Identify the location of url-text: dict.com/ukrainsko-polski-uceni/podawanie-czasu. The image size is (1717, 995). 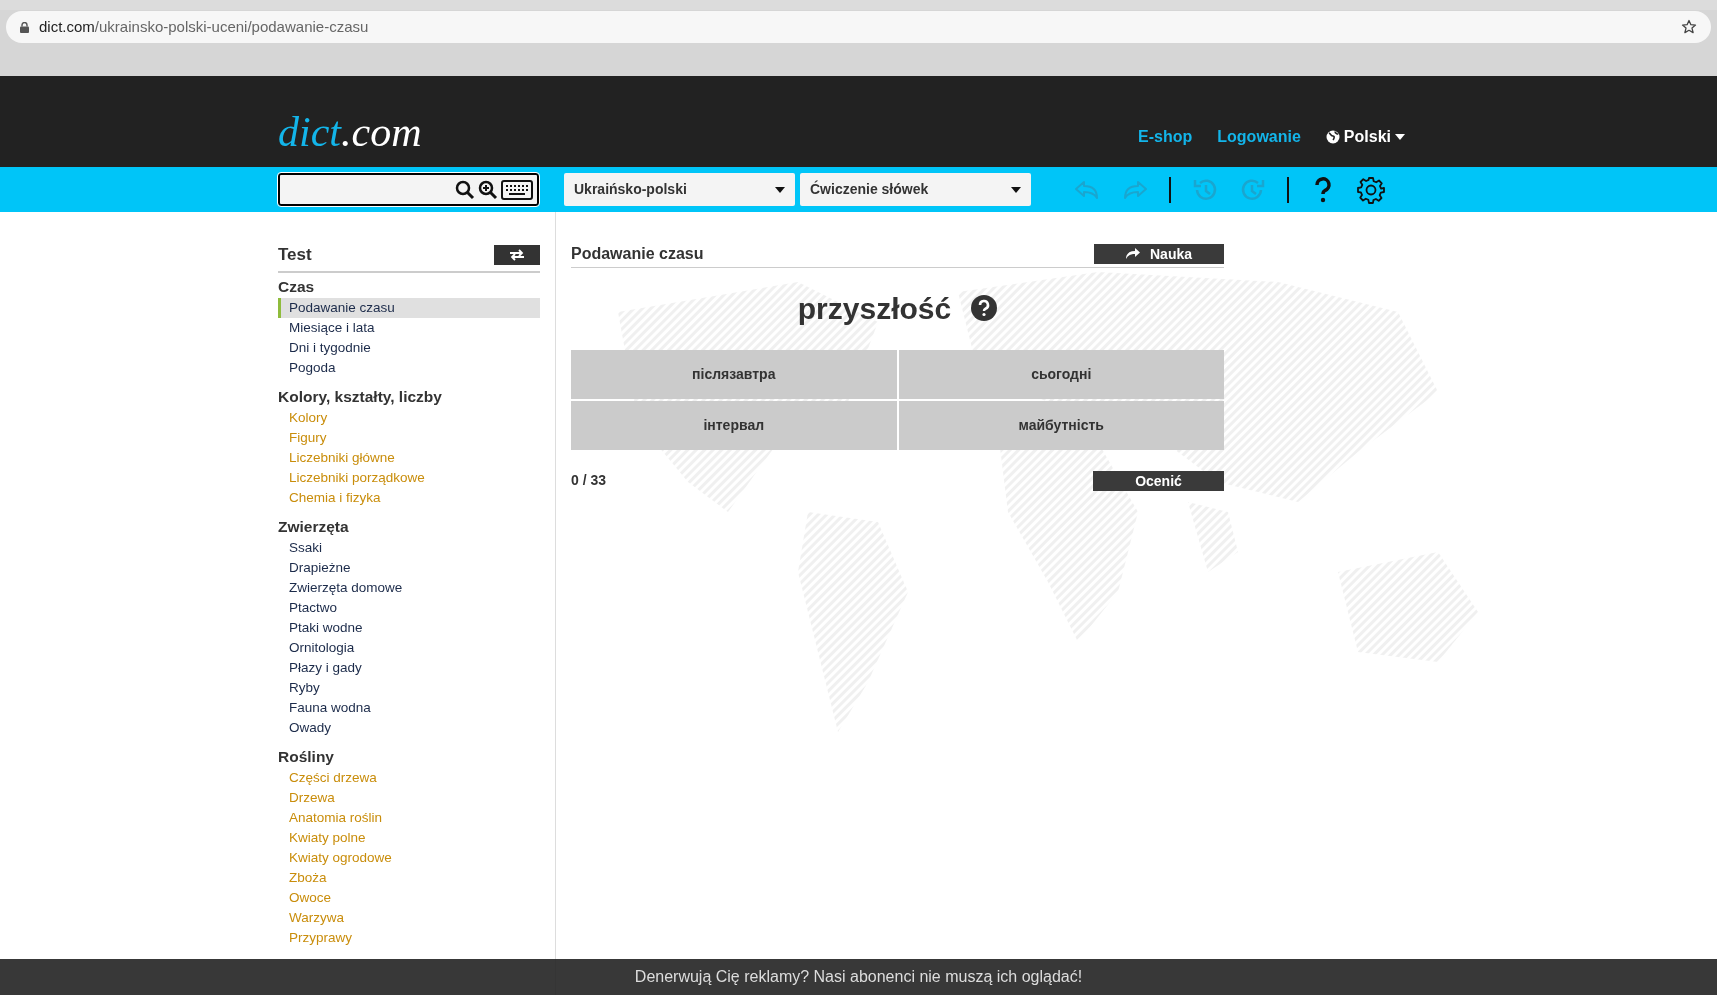
(204, 26).